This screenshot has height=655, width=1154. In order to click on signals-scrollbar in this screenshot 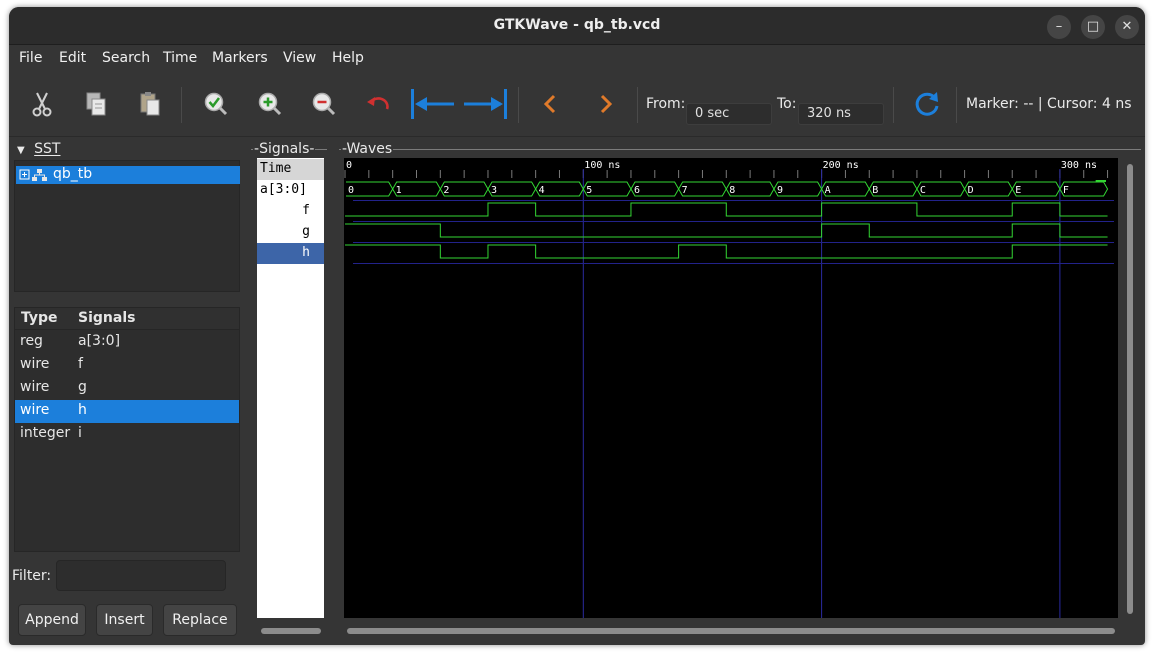, I will do `click(291, 631)`.